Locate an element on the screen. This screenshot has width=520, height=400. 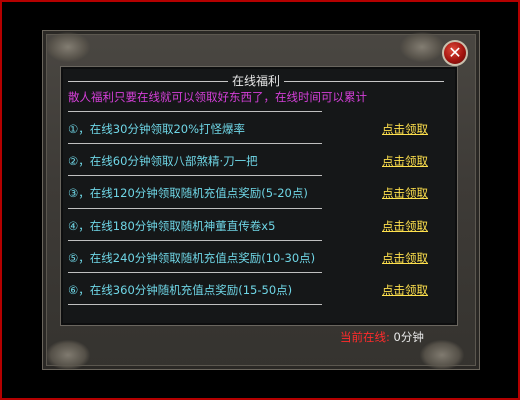
reward-item-4: ④，在线180分钟领取随机神董直传卷x5 点击领取 is located at coordinates (253, 226).